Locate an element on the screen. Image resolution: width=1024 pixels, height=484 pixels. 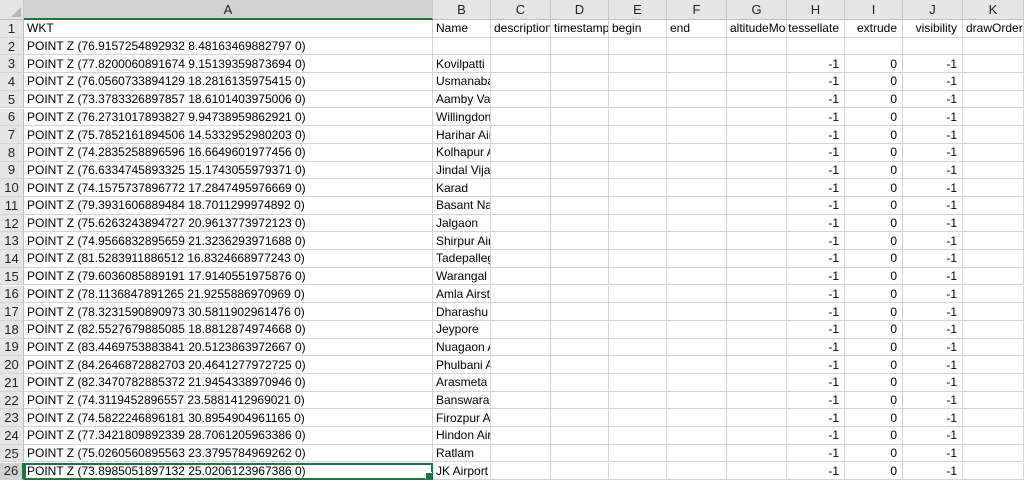
cell-j15: -1 is located at coordinates (933, 276).